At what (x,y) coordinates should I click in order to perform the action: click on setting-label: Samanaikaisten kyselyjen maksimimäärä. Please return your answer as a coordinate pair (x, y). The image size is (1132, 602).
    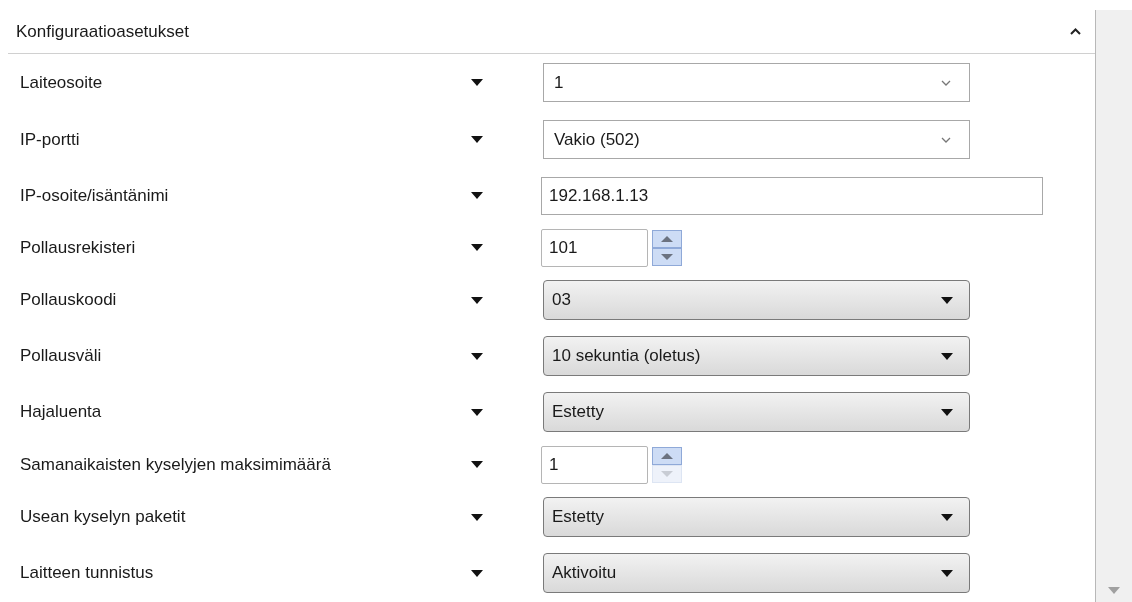
    Looking at the image, I should click on (175, 464).